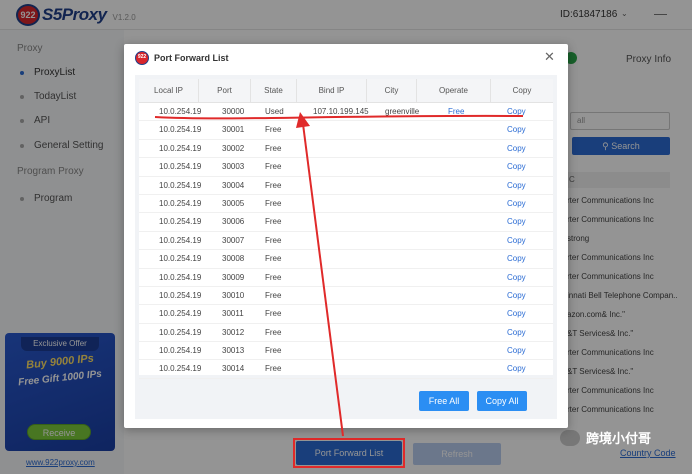  Describe the element at coordinates (274, 111) in the screenshot. I see `state-cell: Used` at that location.